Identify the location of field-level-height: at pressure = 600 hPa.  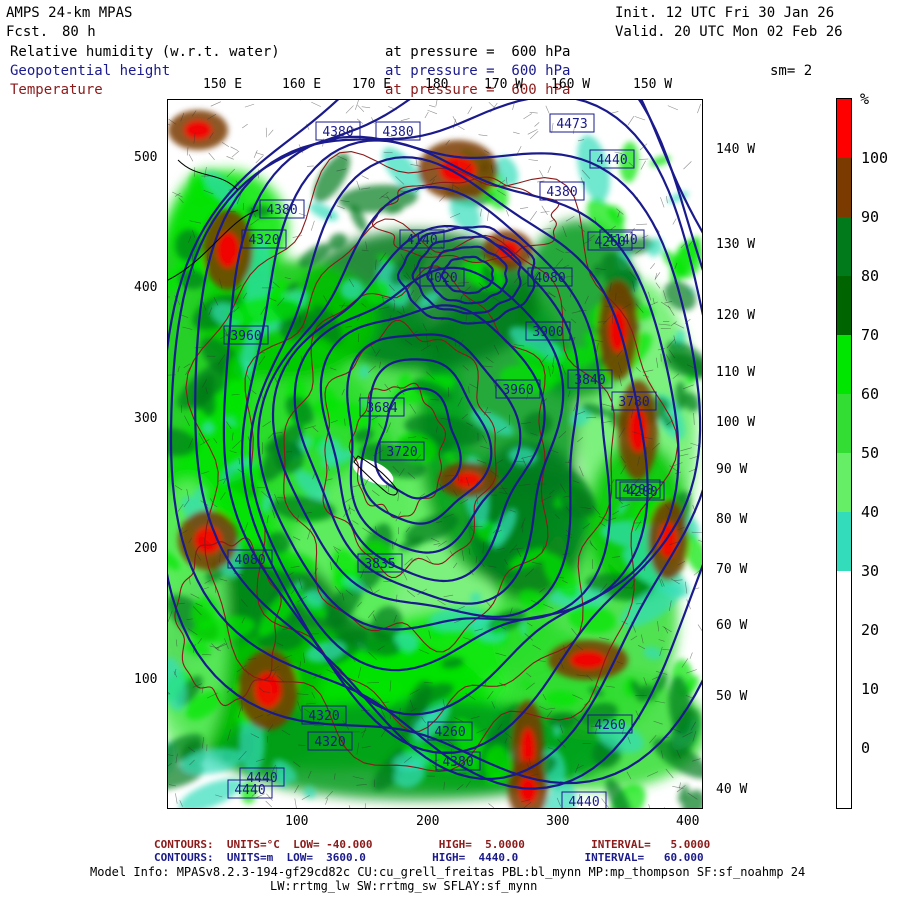
(478, 71).